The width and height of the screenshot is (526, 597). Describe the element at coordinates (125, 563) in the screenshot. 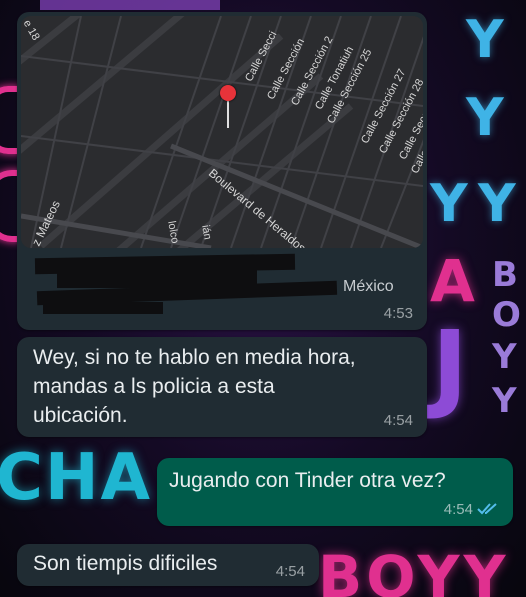

I see `message-text: Son tiempis dificiles` at that location.